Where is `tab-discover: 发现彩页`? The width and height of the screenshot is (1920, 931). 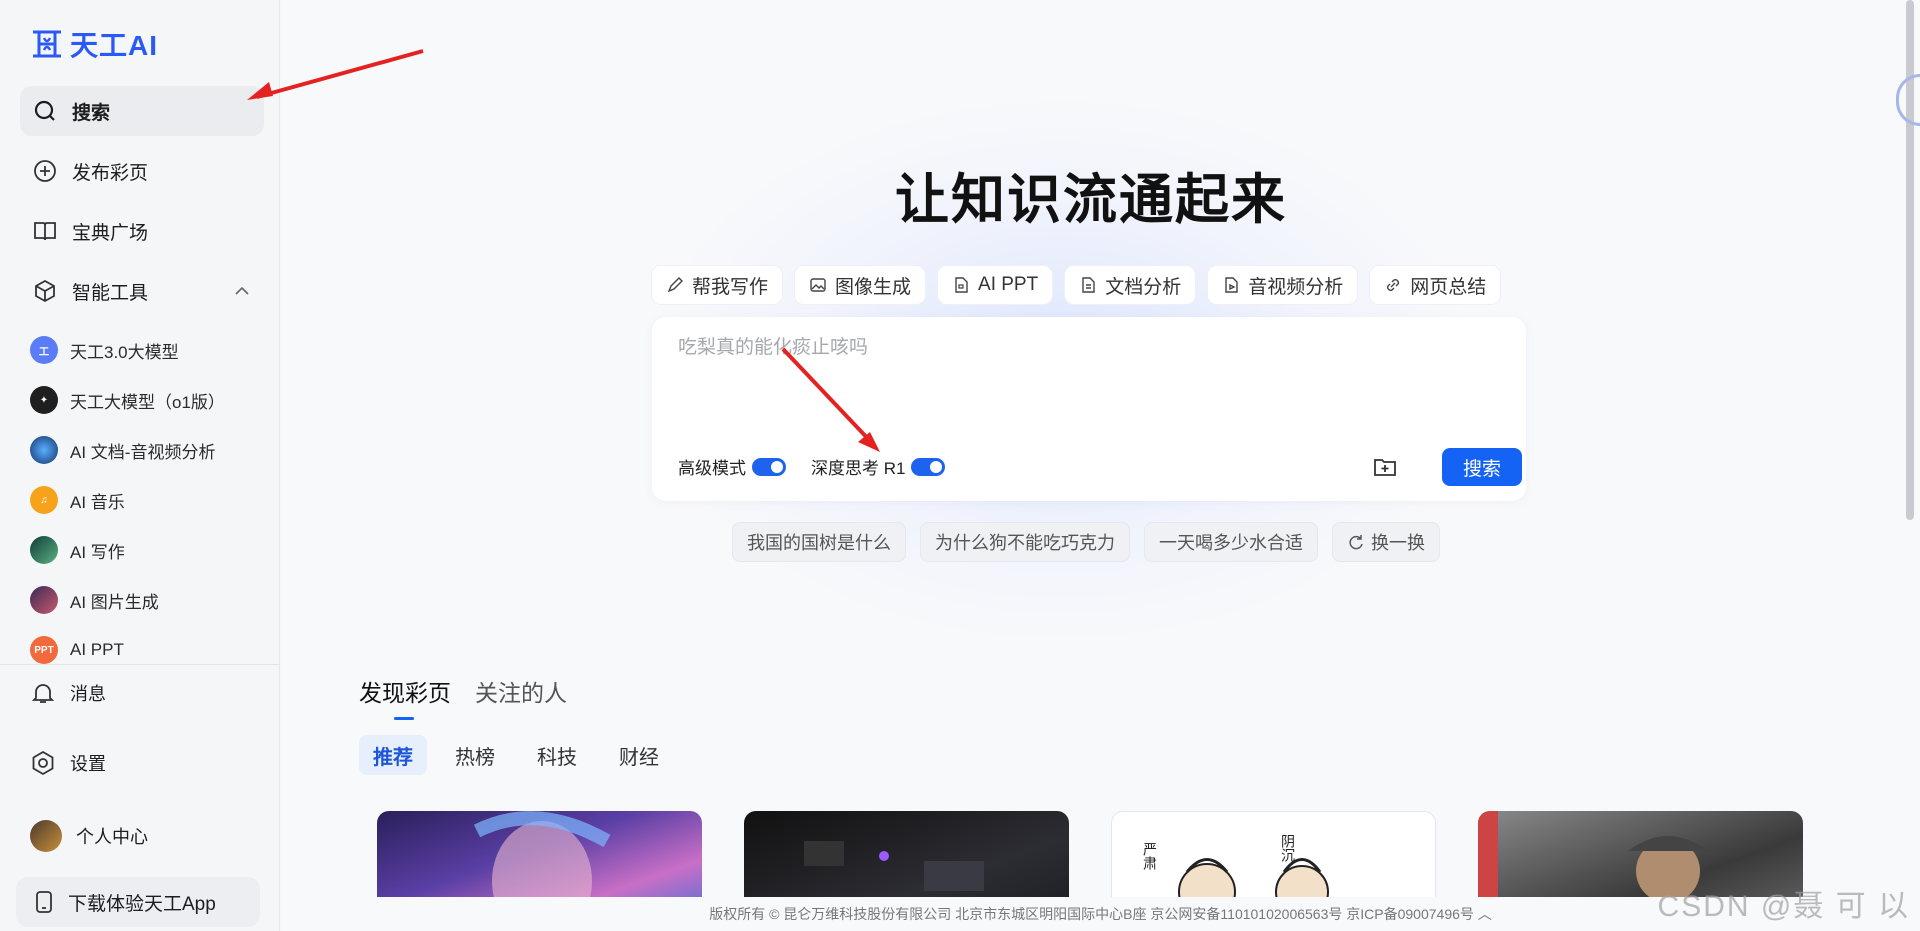 tab-discover: 发现彩页 is located at coordinates (405, 697).